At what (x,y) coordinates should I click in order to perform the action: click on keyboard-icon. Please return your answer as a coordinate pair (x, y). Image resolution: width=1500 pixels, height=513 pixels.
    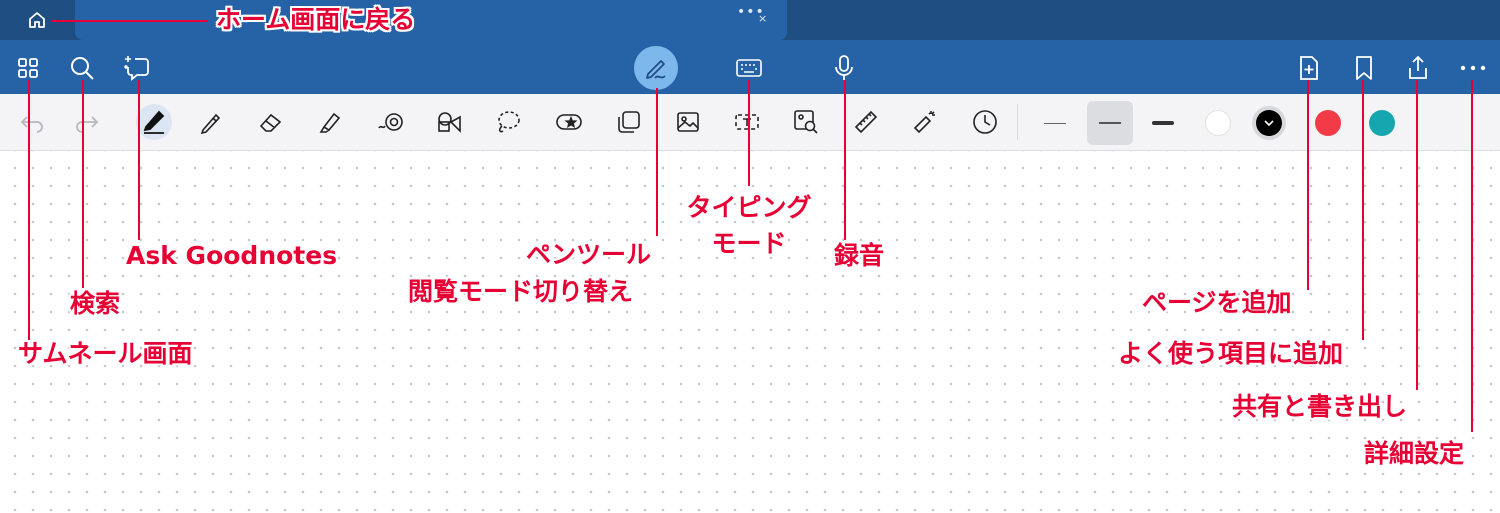
    Looking at the image, I should click on (749, 68).